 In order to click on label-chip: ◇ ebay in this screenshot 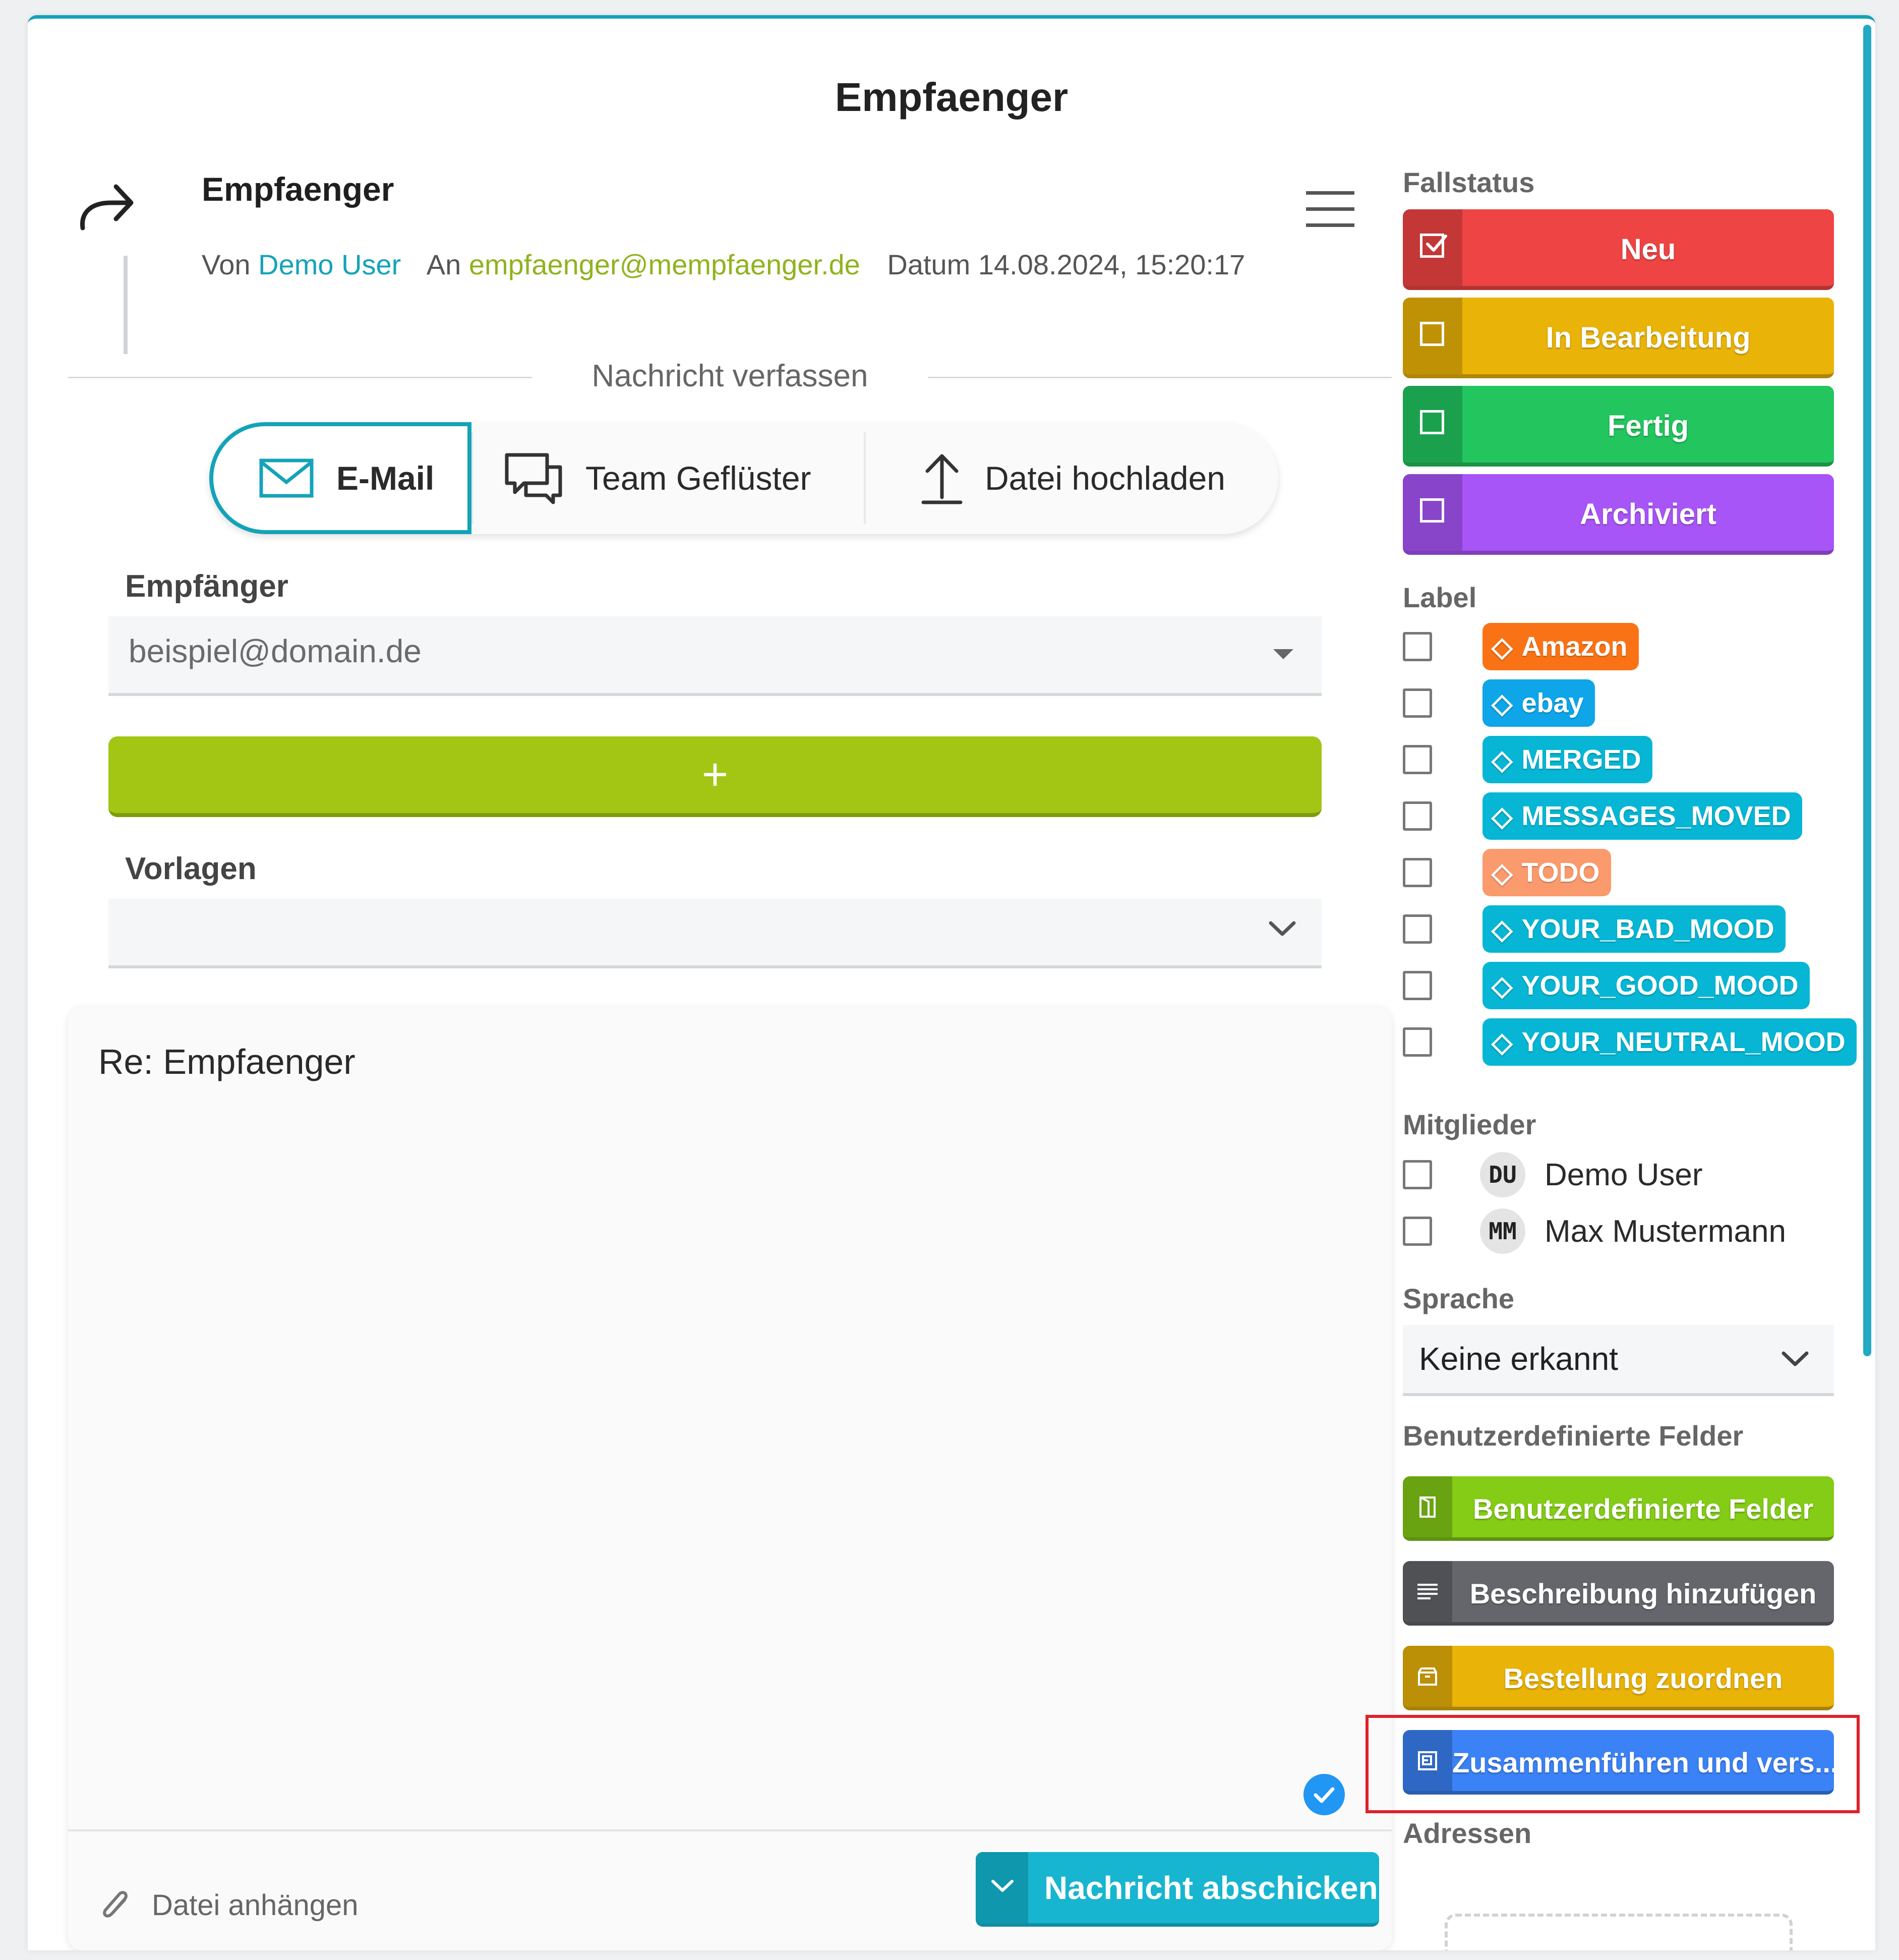, I will do `click(1538, 703)`.